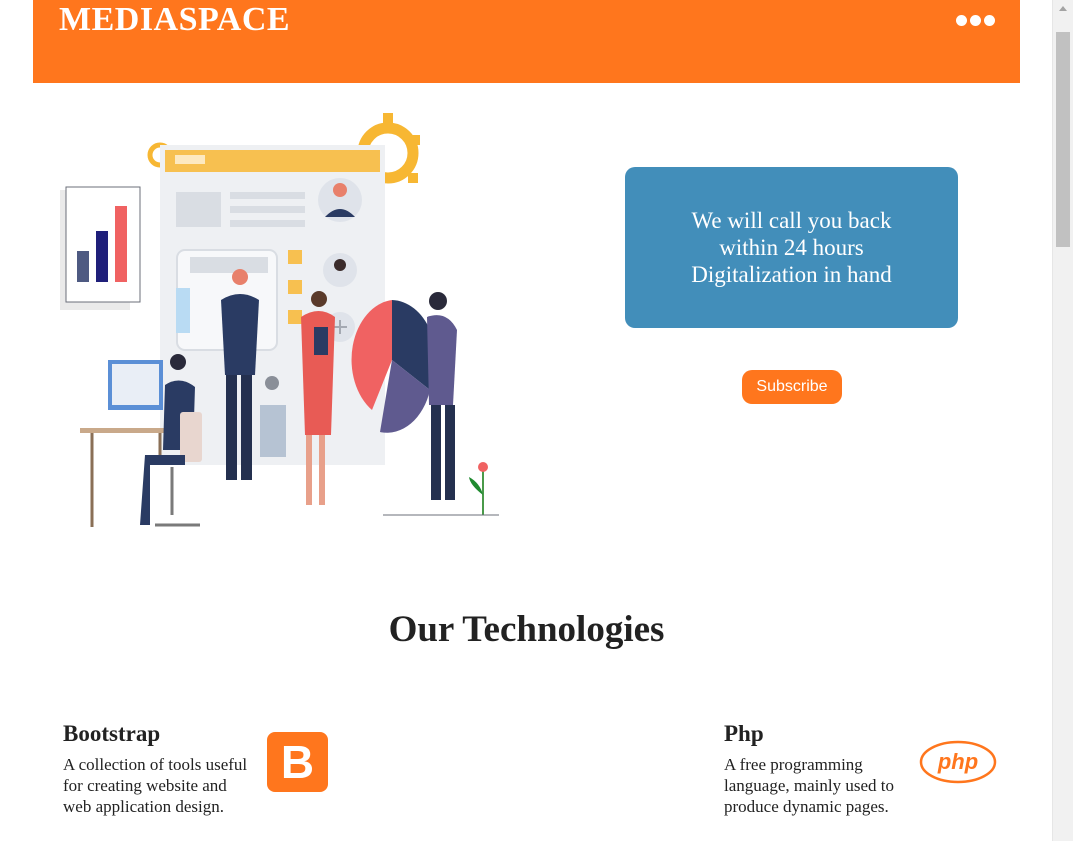 The image size is (1073, 841). Describe the element at coordinates (1062, 420) in the screenshot. I see `vertical-scrollbar` at that location.